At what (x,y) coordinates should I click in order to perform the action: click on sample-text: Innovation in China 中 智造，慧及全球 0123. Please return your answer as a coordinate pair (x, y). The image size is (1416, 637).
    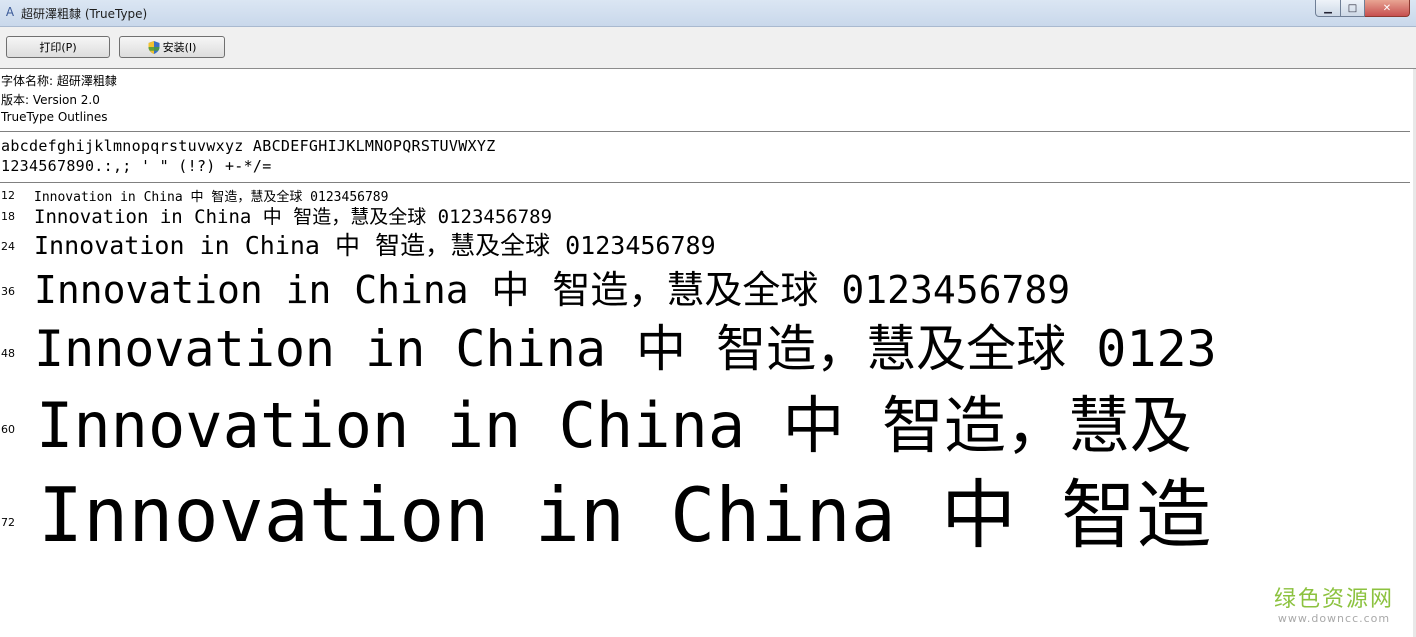
    Looking at the image, I should click on (625, 349).